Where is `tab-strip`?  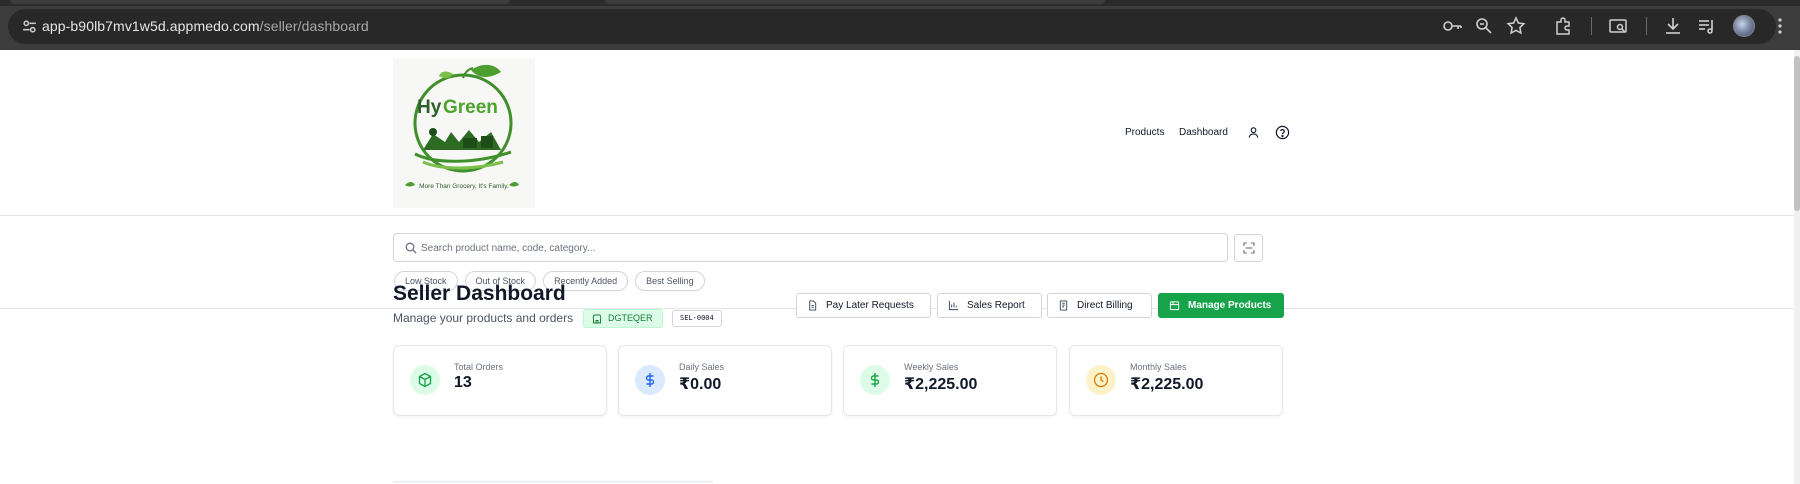
tab-strip is located at coordinates (900, 3).